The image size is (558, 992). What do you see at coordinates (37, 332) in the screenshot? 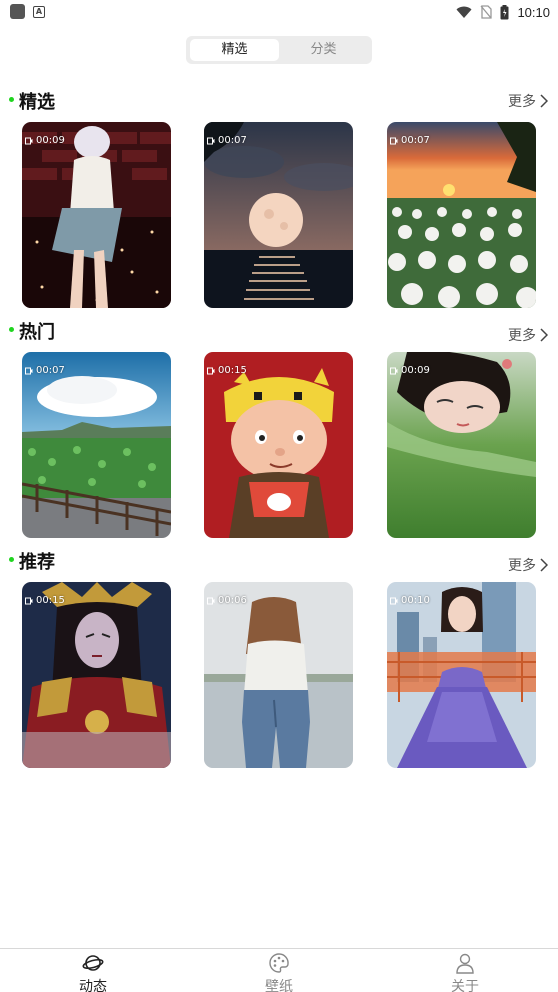
I see `section-title: 热门` at bounding box center [37, 332].